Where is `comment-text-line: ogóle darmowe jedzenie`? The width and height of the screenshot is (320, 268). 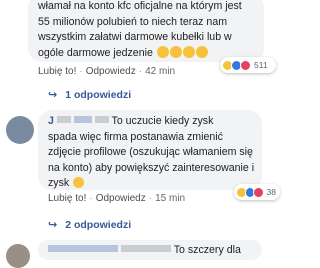
comment-text-line: ogóle darmowe jedzenie is located at coordinates (95, 52).